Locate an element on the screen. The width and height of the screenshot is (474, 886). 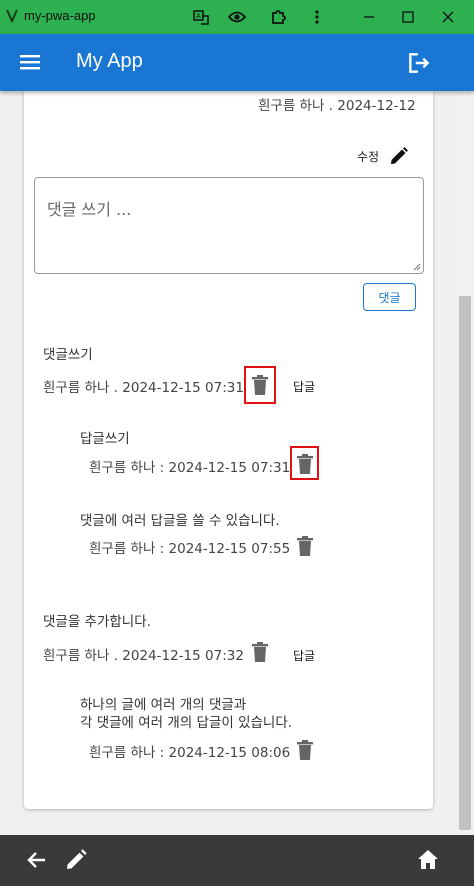
logout-icon is located at coordinates (419, 63).